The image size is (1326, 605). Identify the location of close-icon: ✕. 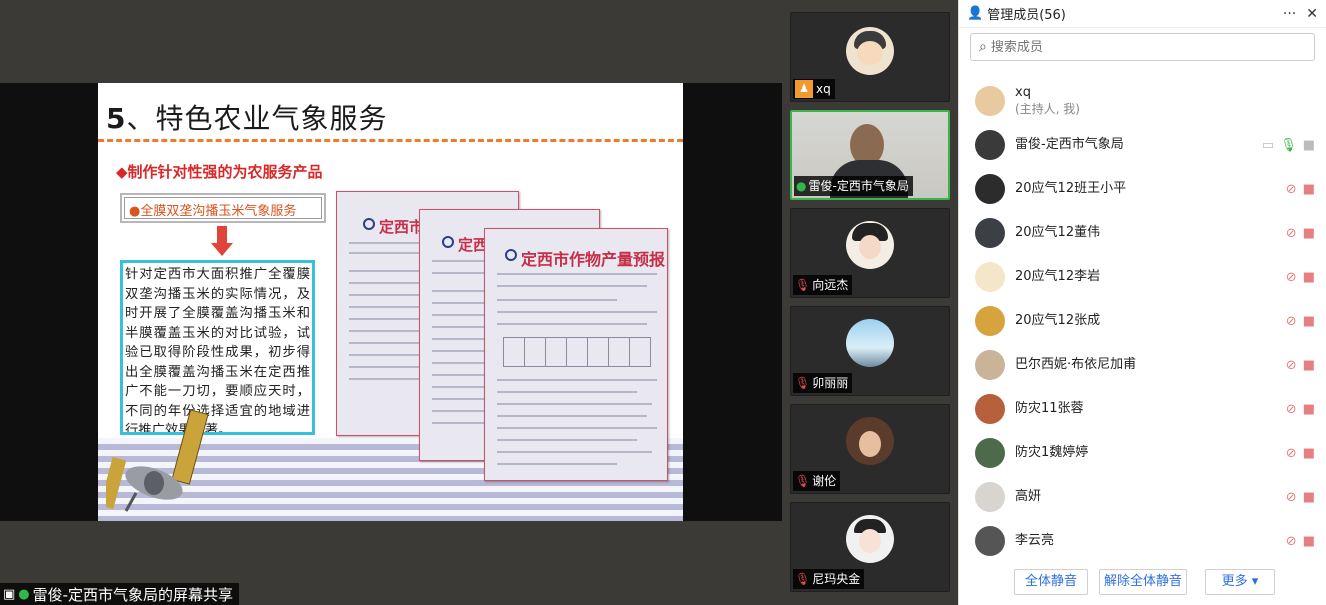
(1312, 14).